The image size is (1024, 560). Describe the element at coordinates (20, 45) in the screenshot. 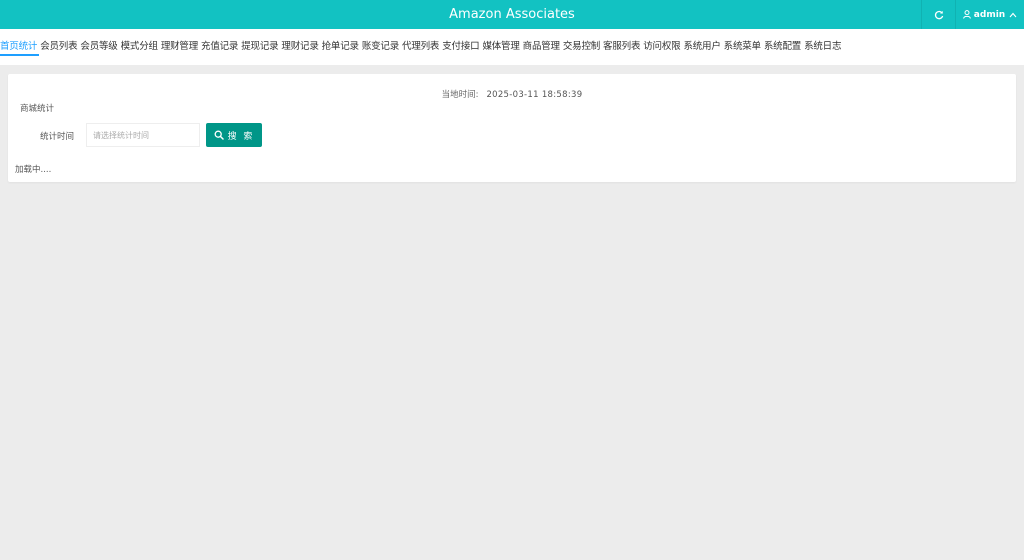

I see `tab-home-stats: 首页统计` at that location.